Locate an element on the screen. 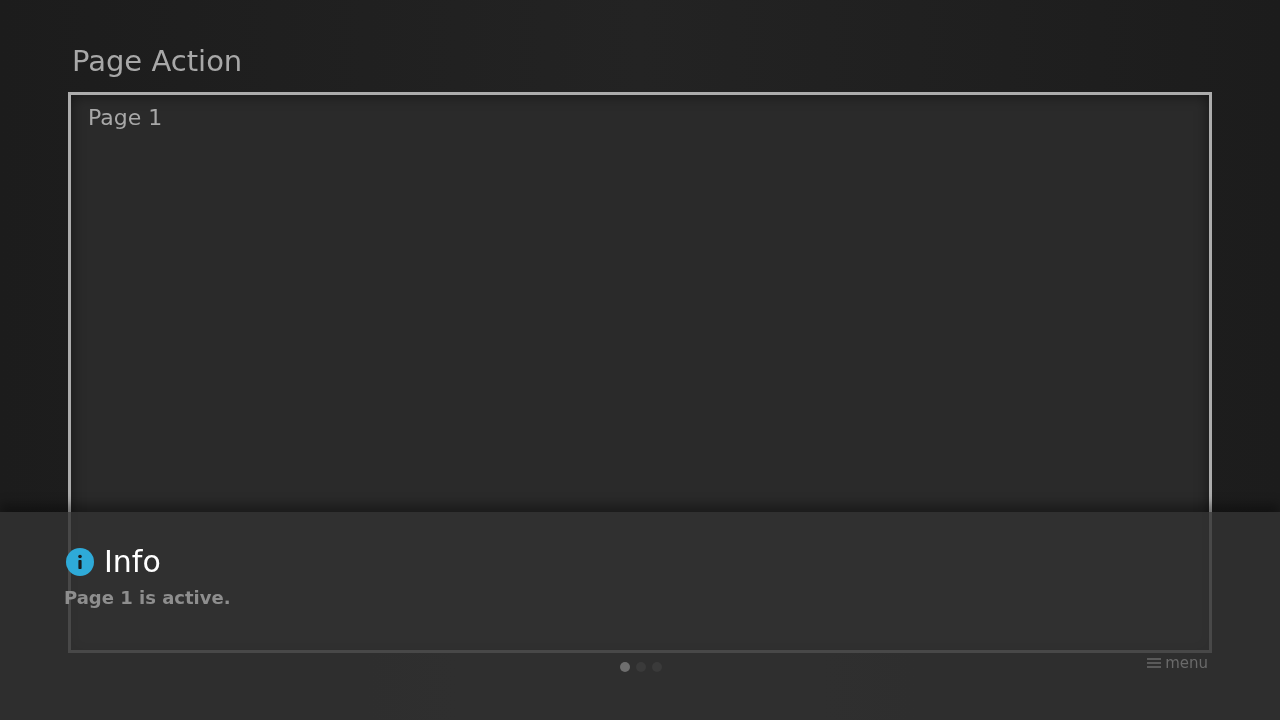 The width and height of the screenshot is (1280, 720). info-title: Info is located at coordinates (132, 561).